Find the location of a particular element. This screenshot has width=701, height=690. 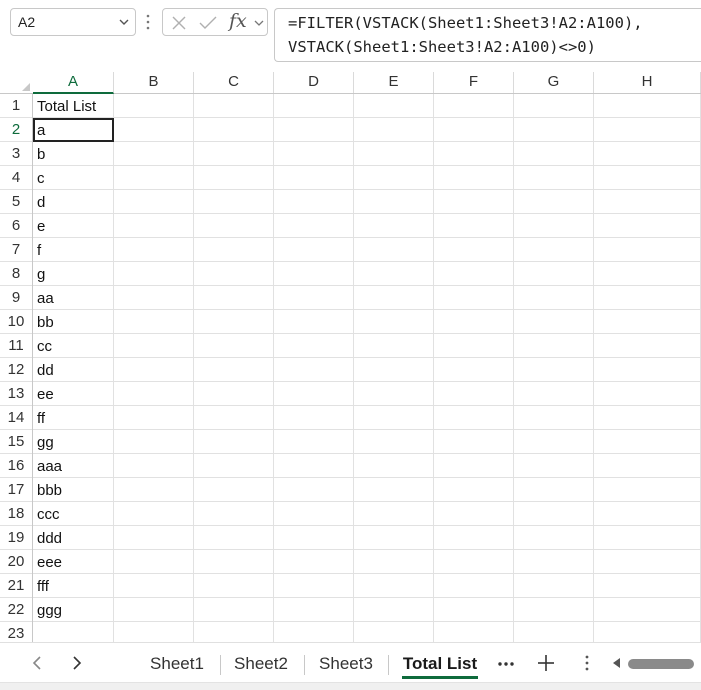

cell-d6 is located at coordinates (314, 226).